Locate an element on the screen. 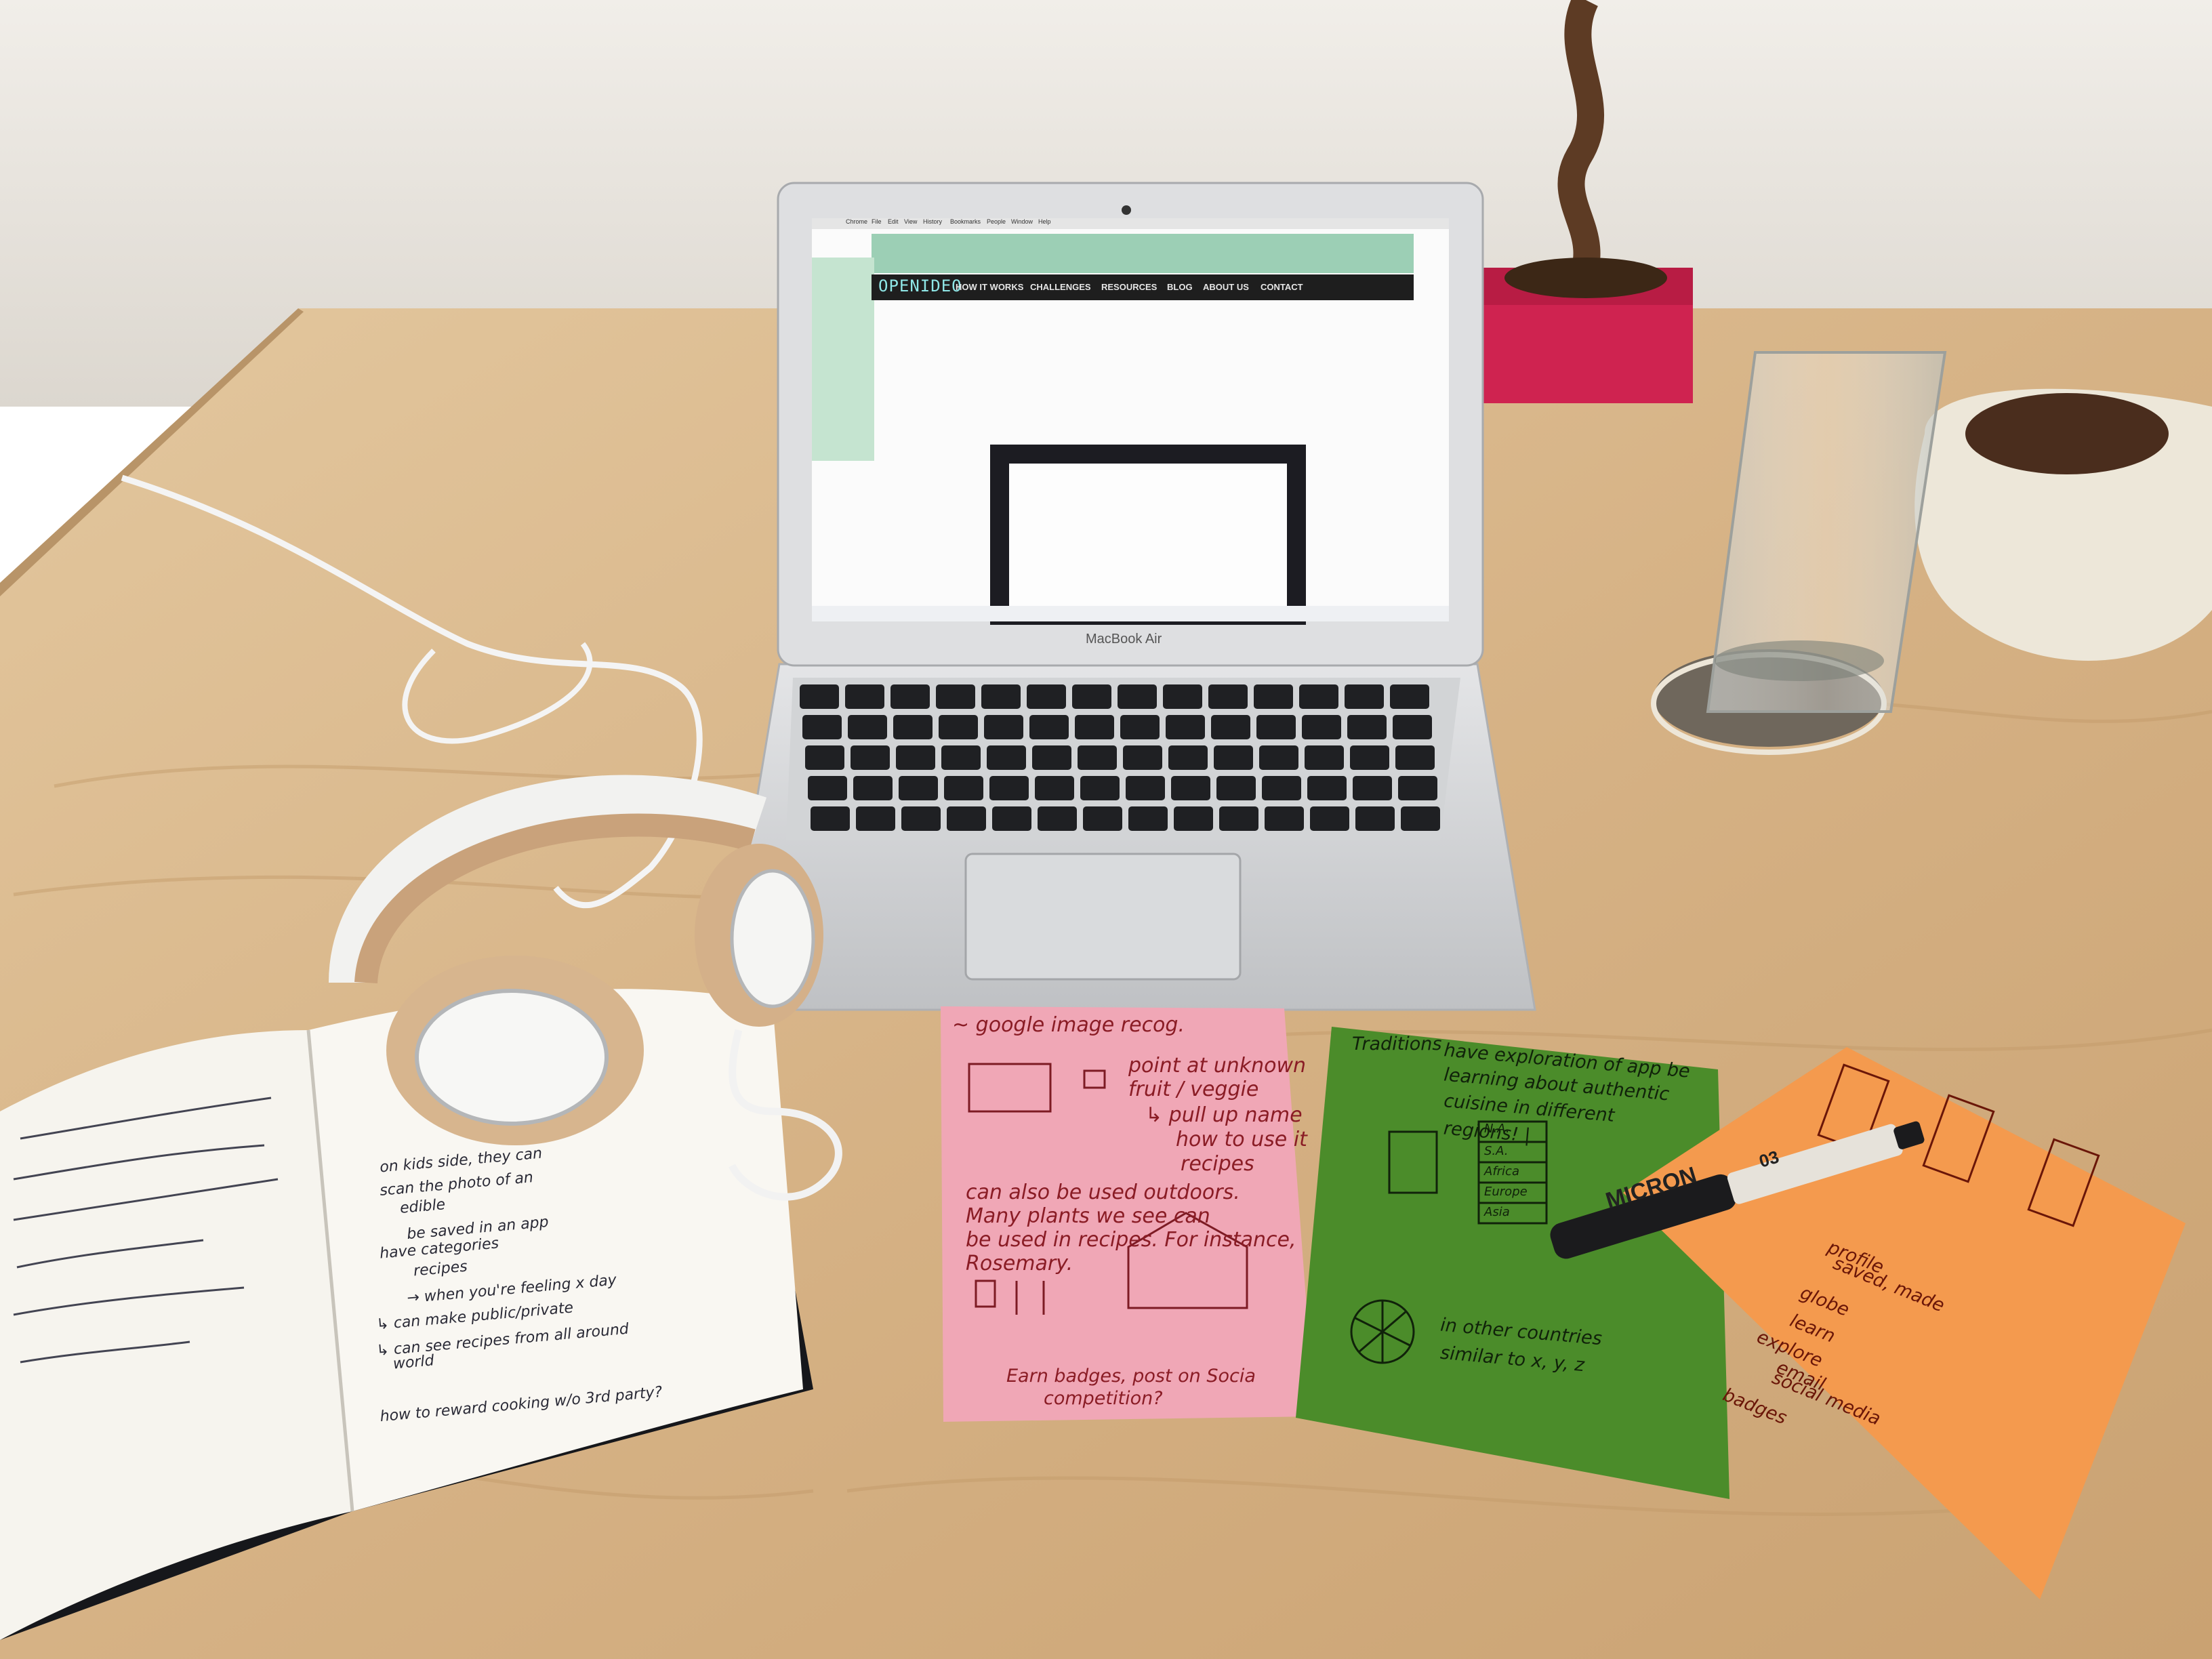  pink-note-line: competition? is located at coordinates (1103, 1398).